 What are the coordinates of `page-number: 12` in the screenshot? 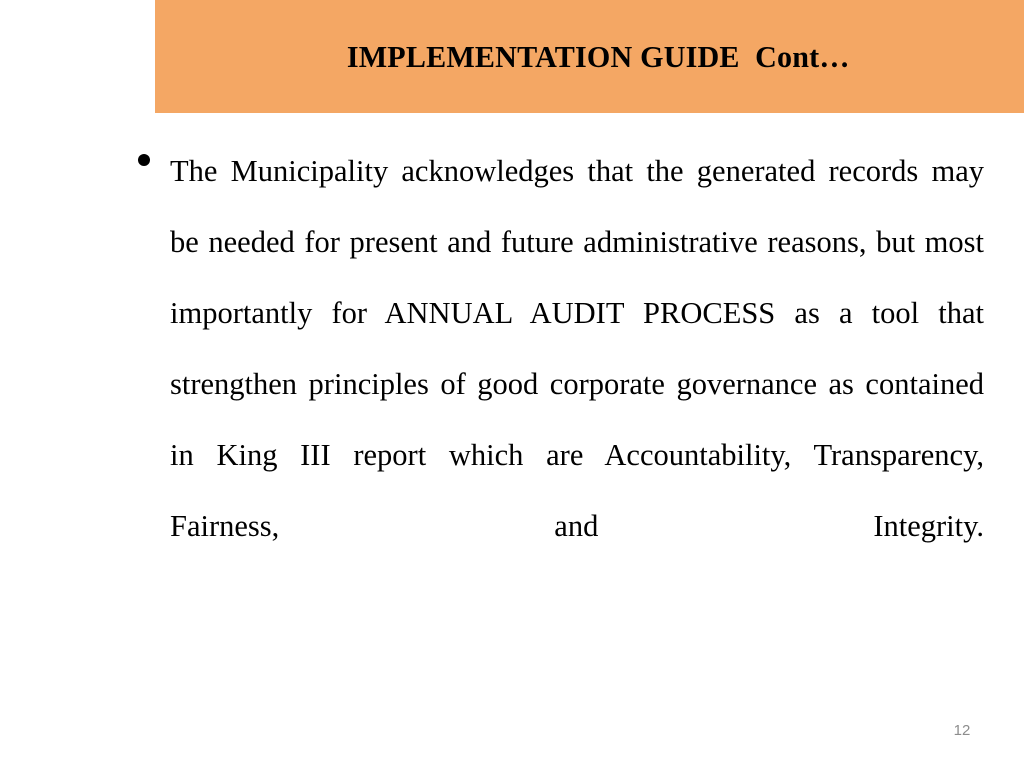 It's located at (962, 730).